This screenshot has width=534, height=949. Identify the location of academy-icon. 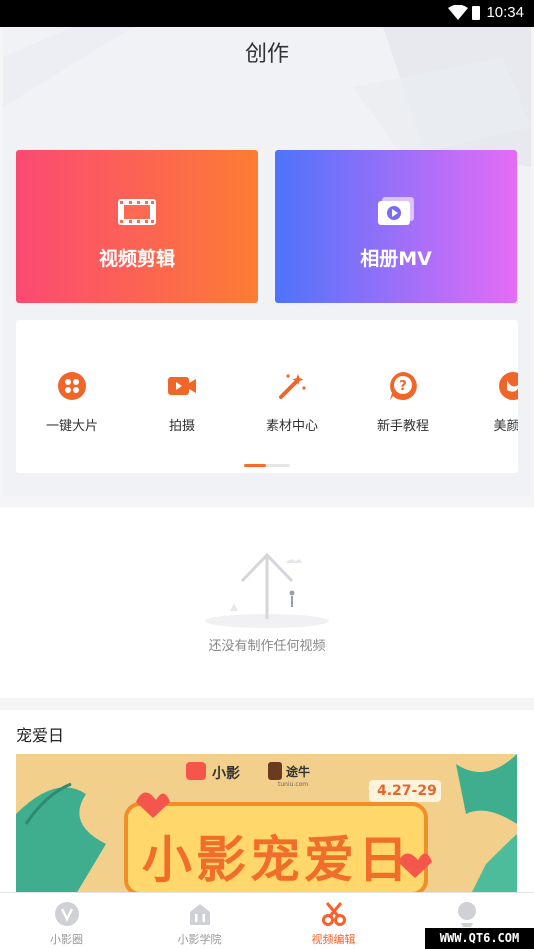
(199, 914).